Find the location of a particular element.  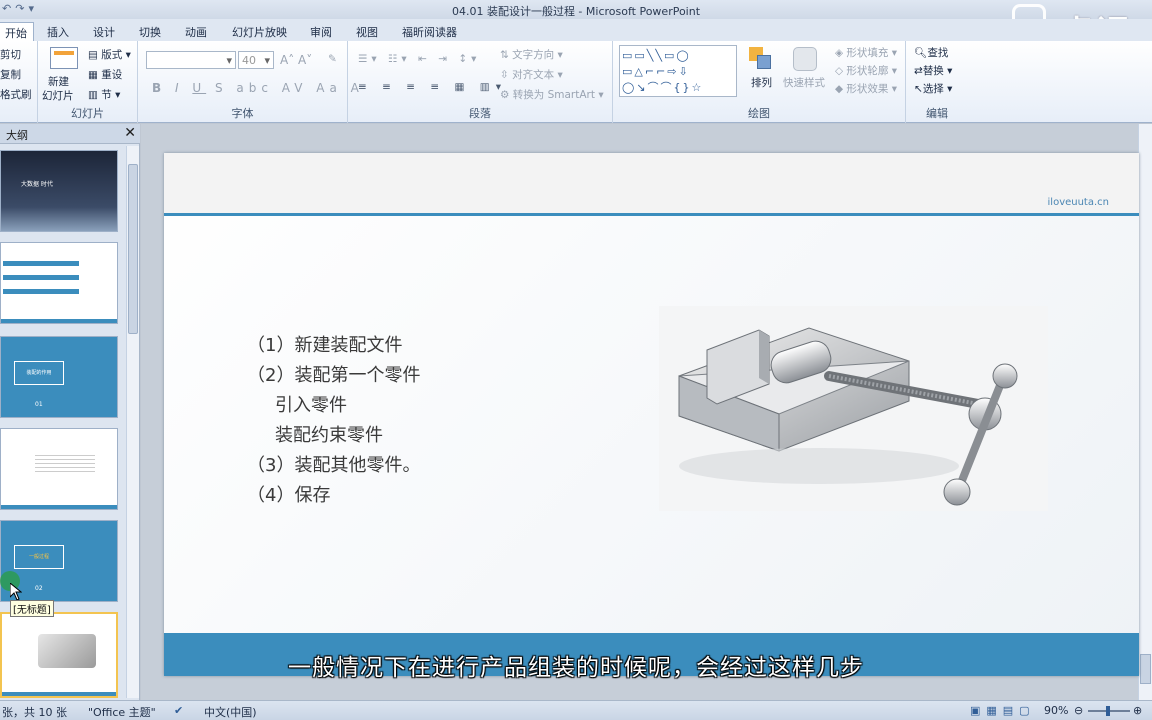

tab-view: 视图 is located at coordinates (367, 31).